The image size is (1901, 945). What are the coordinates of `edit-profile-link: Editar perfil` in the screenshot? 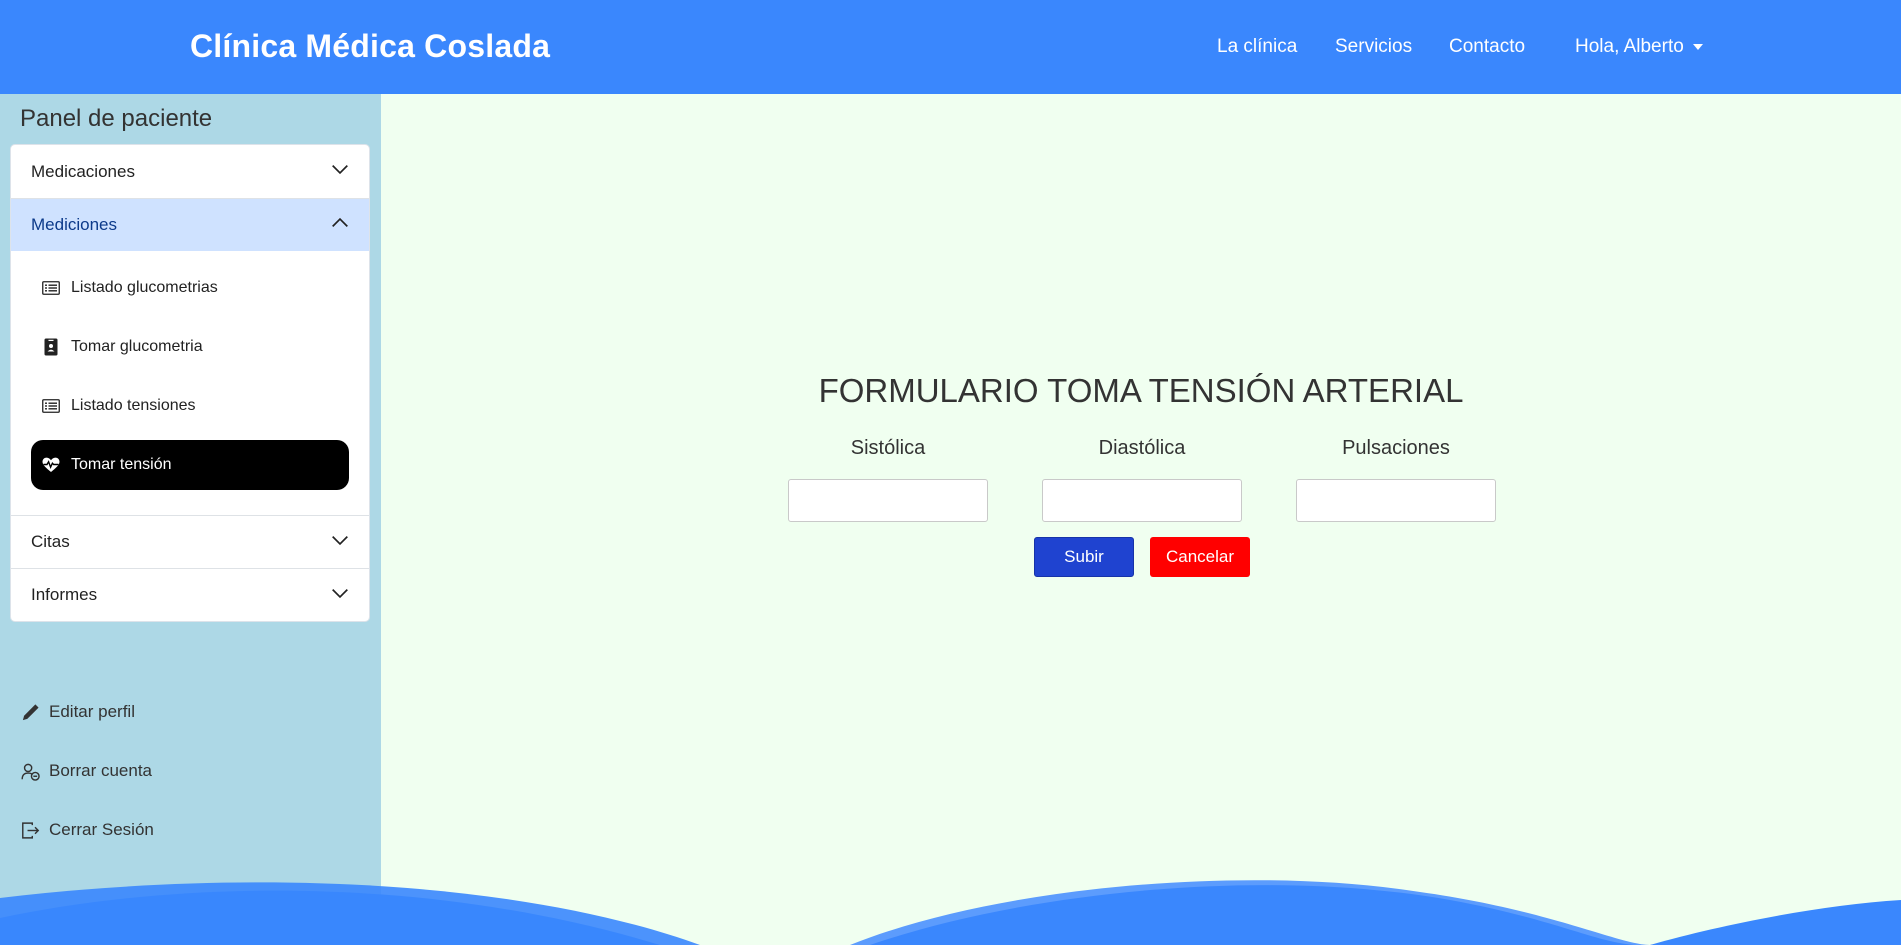 It's located at (77, 712).